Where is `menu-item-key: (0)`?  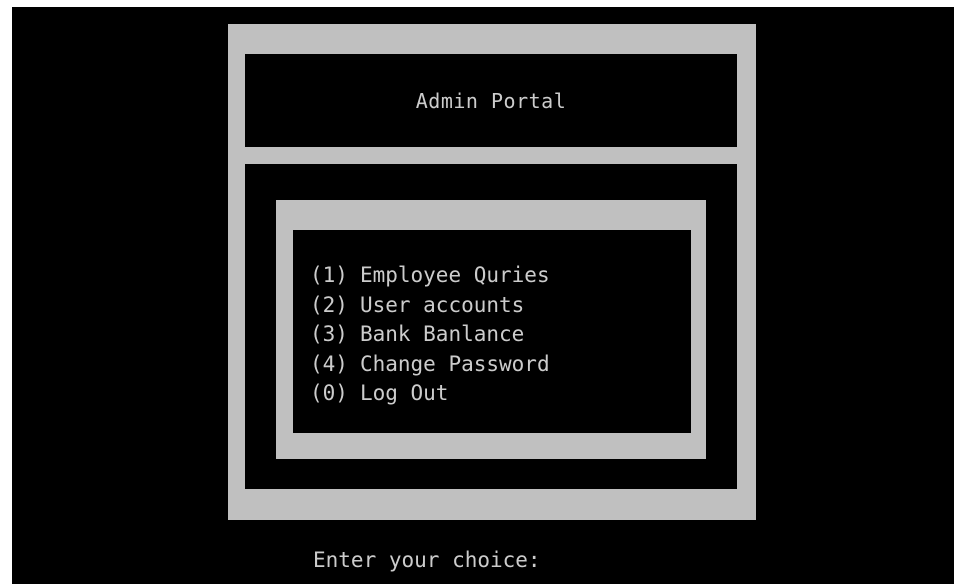
menu-item-key: (0) is located at coordinates (329, 393).